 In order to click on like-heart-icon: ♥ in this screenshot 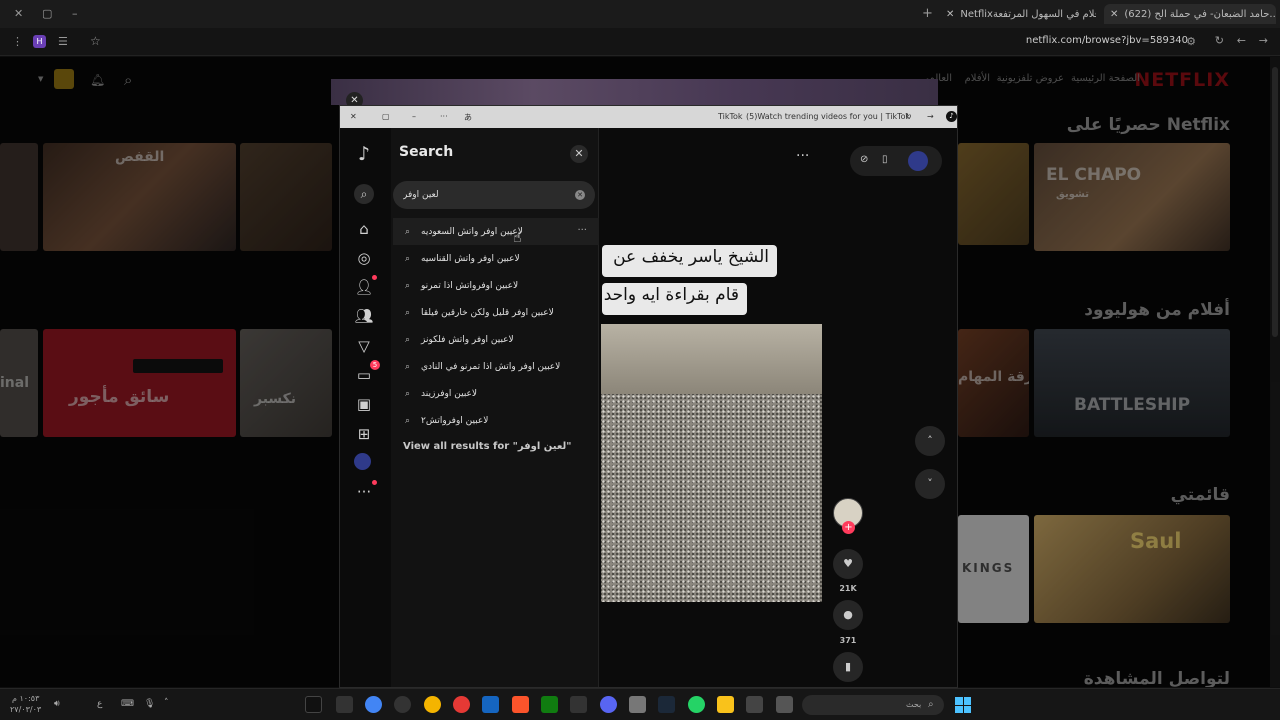, I will do `click(848, 564)`.